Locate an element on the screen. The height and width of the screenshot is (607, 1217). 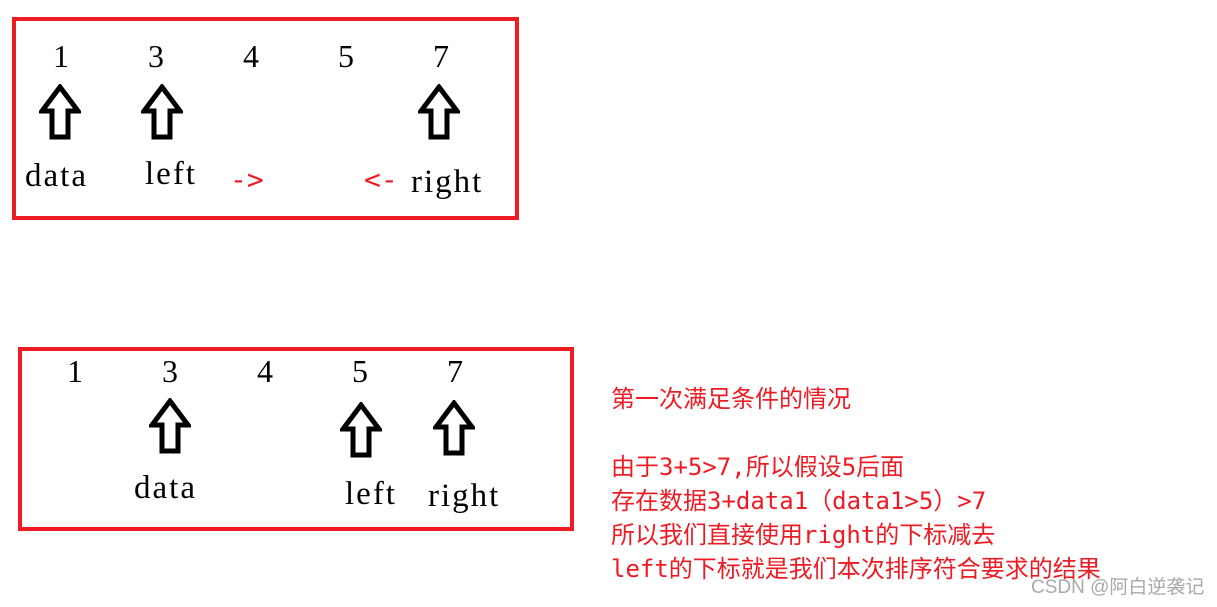
d1-number-4: 4 is located at coordinates (251, 56).